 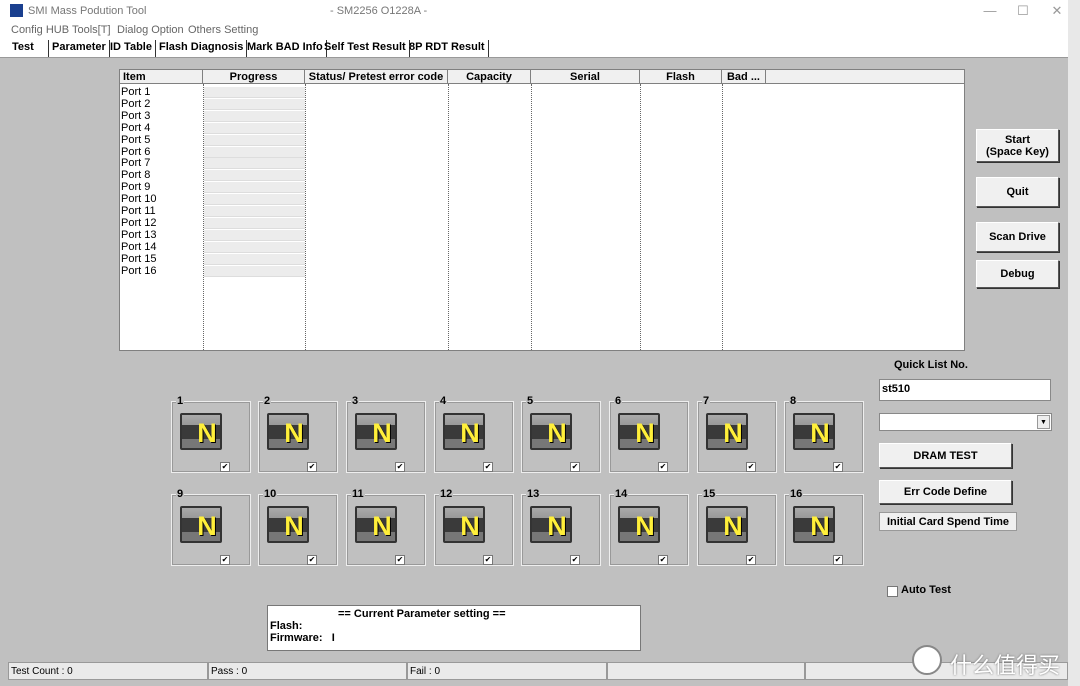 What do you see at coordinates (365, 48) in the screenshot?
I see `tab-self-test-result: Self Test Result` at bounding box center [365, 48].